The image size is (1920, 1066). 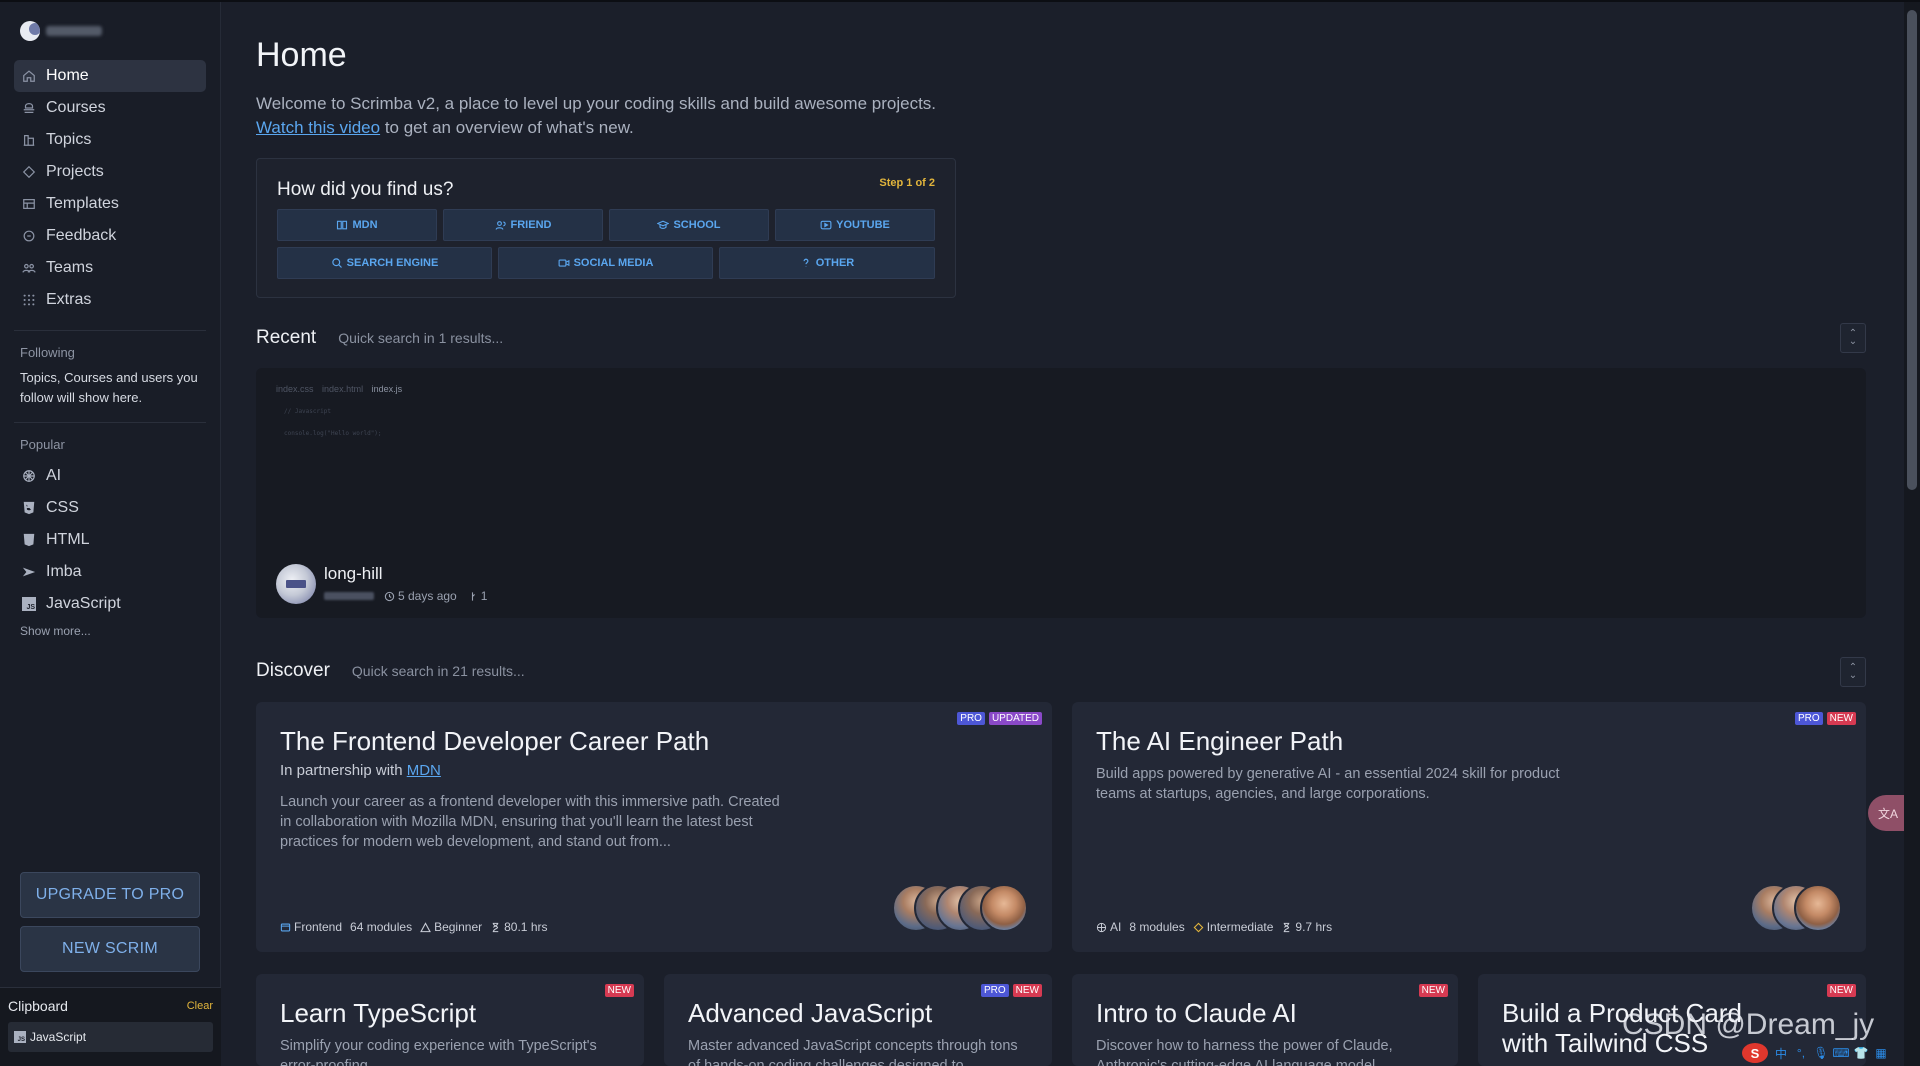 What do you see at coordinates (110, 236) in the screenshot?
I see `nav-item-feedback: Feedback` at bounding box center [110, 236].